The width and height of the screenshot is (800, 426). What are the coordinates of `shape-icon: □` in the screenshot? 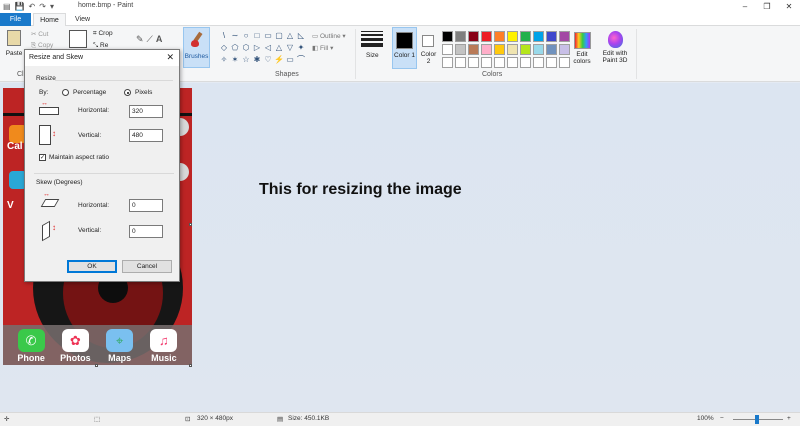 It's located at (257, 35).